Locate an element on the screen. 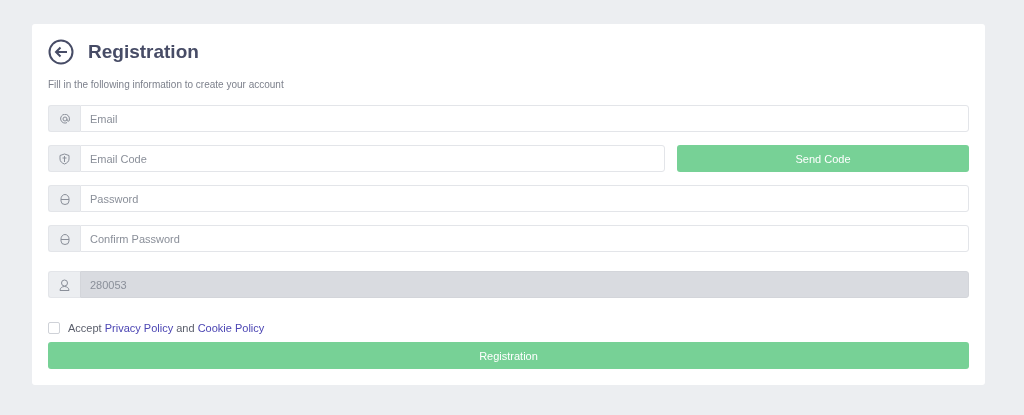  subtitle: Fill in the following information to create your account is located at coordinates (166, 84).